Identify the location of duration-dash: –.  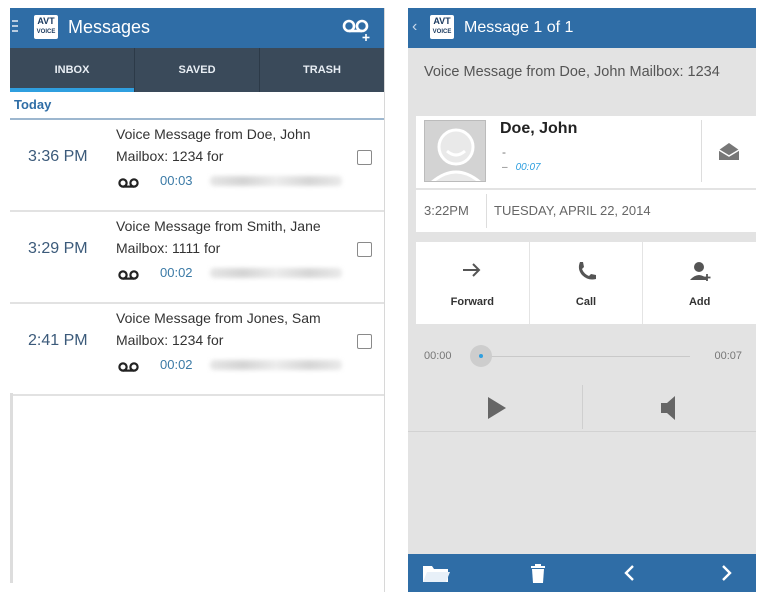
(505, 167).